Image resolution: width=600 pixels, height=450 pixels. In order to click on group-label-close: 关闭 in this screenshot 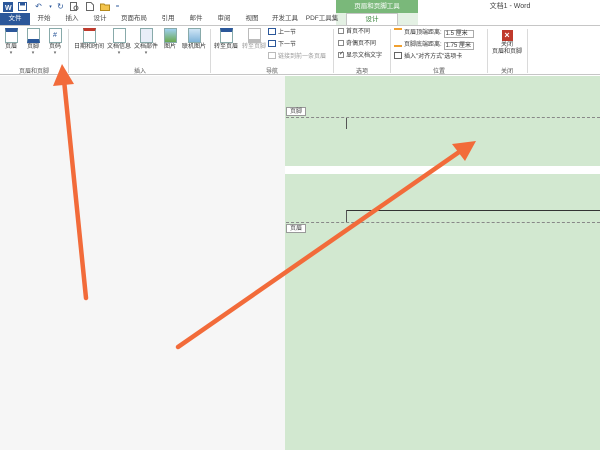, I will do `click(506, 72)`.